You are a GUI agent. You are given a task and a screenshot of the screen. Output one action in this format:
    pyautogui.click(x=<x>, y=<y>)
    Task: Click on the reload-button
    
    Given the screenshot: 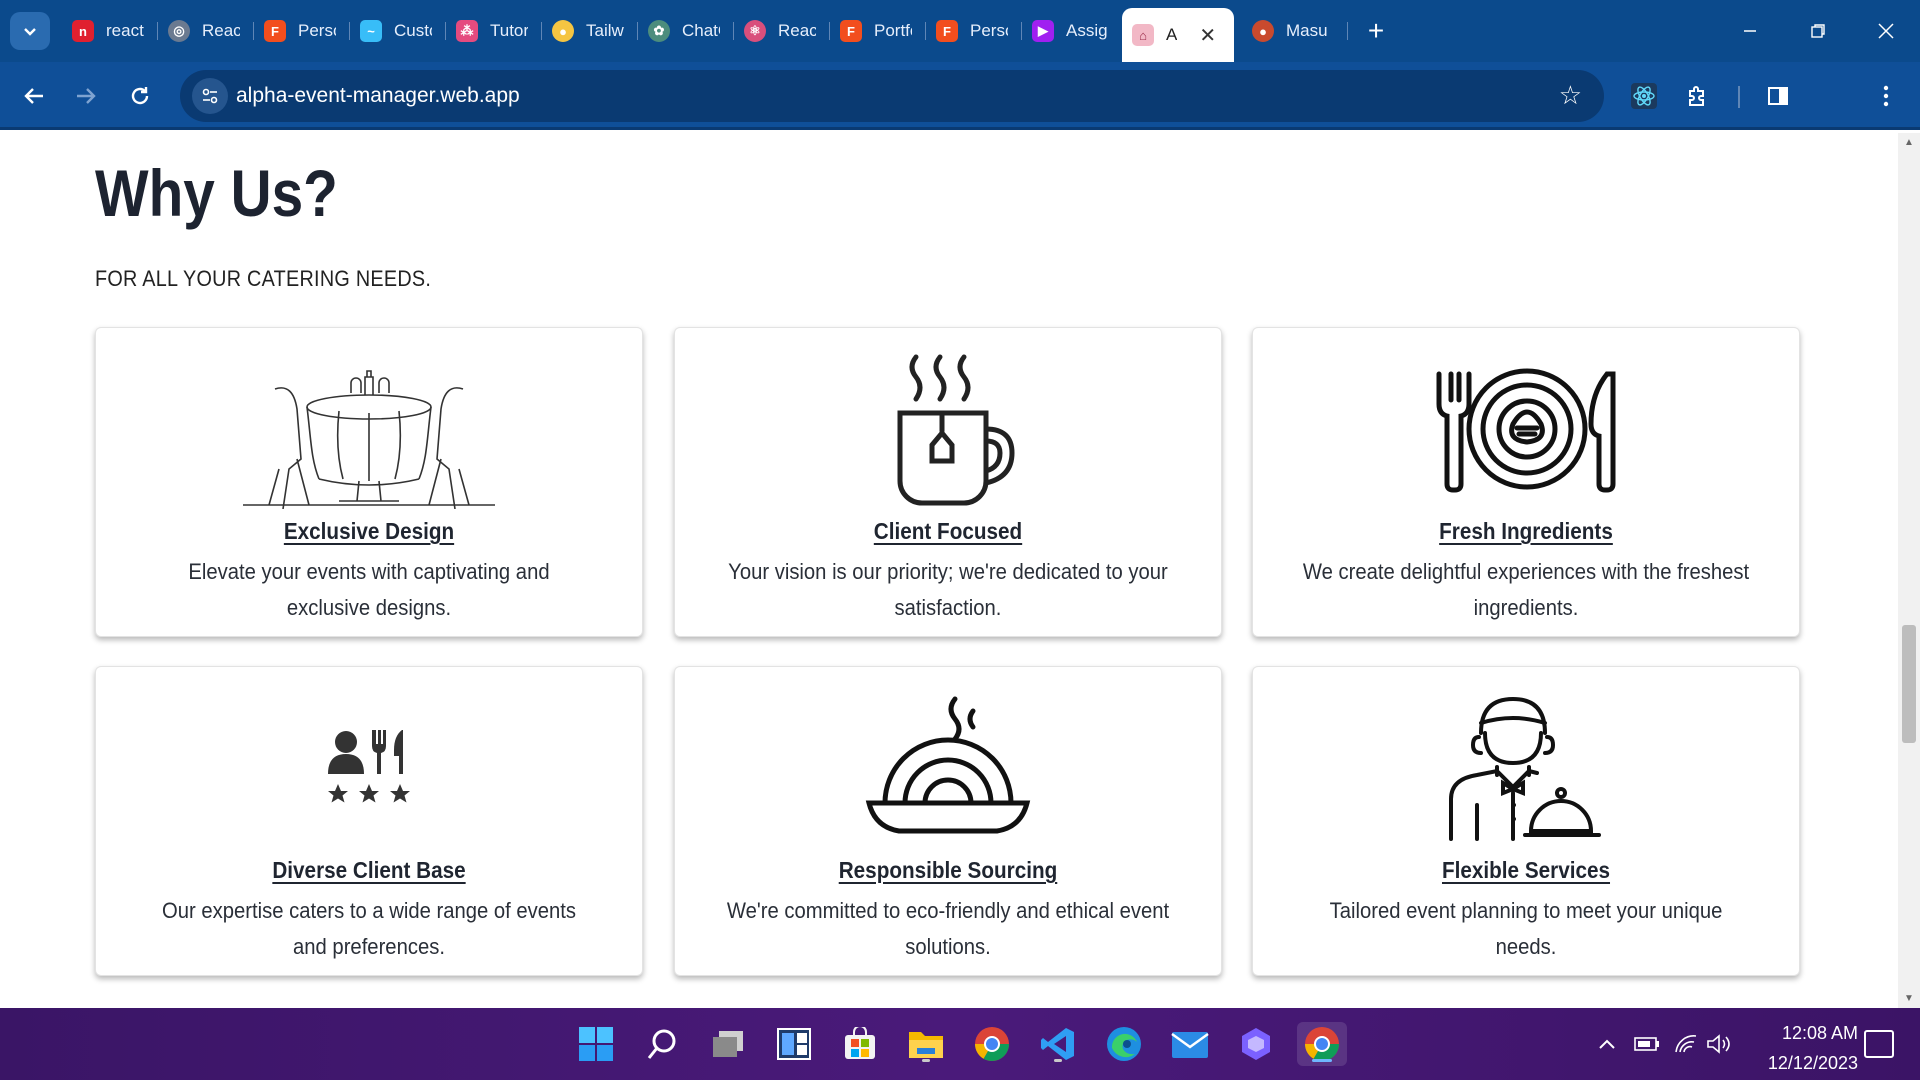 What is the action you would take?
    pyautogui.click(x=140, y=96)
    